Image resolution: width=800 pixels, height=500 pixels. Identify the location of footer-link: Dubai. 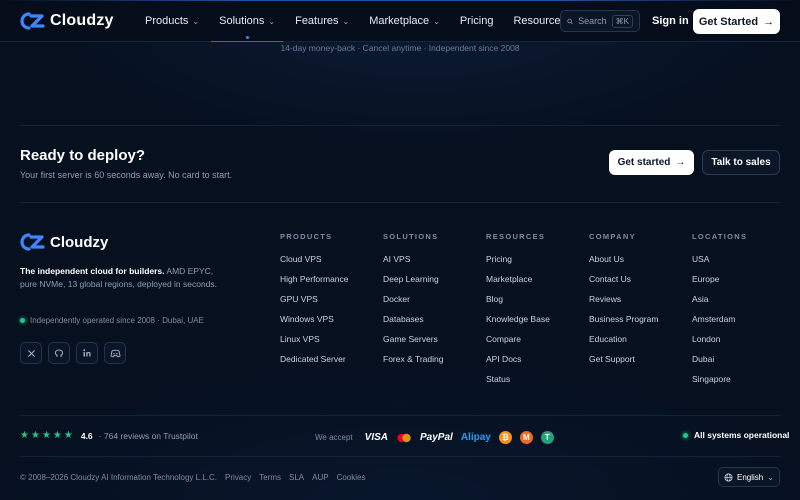
(719, 364).